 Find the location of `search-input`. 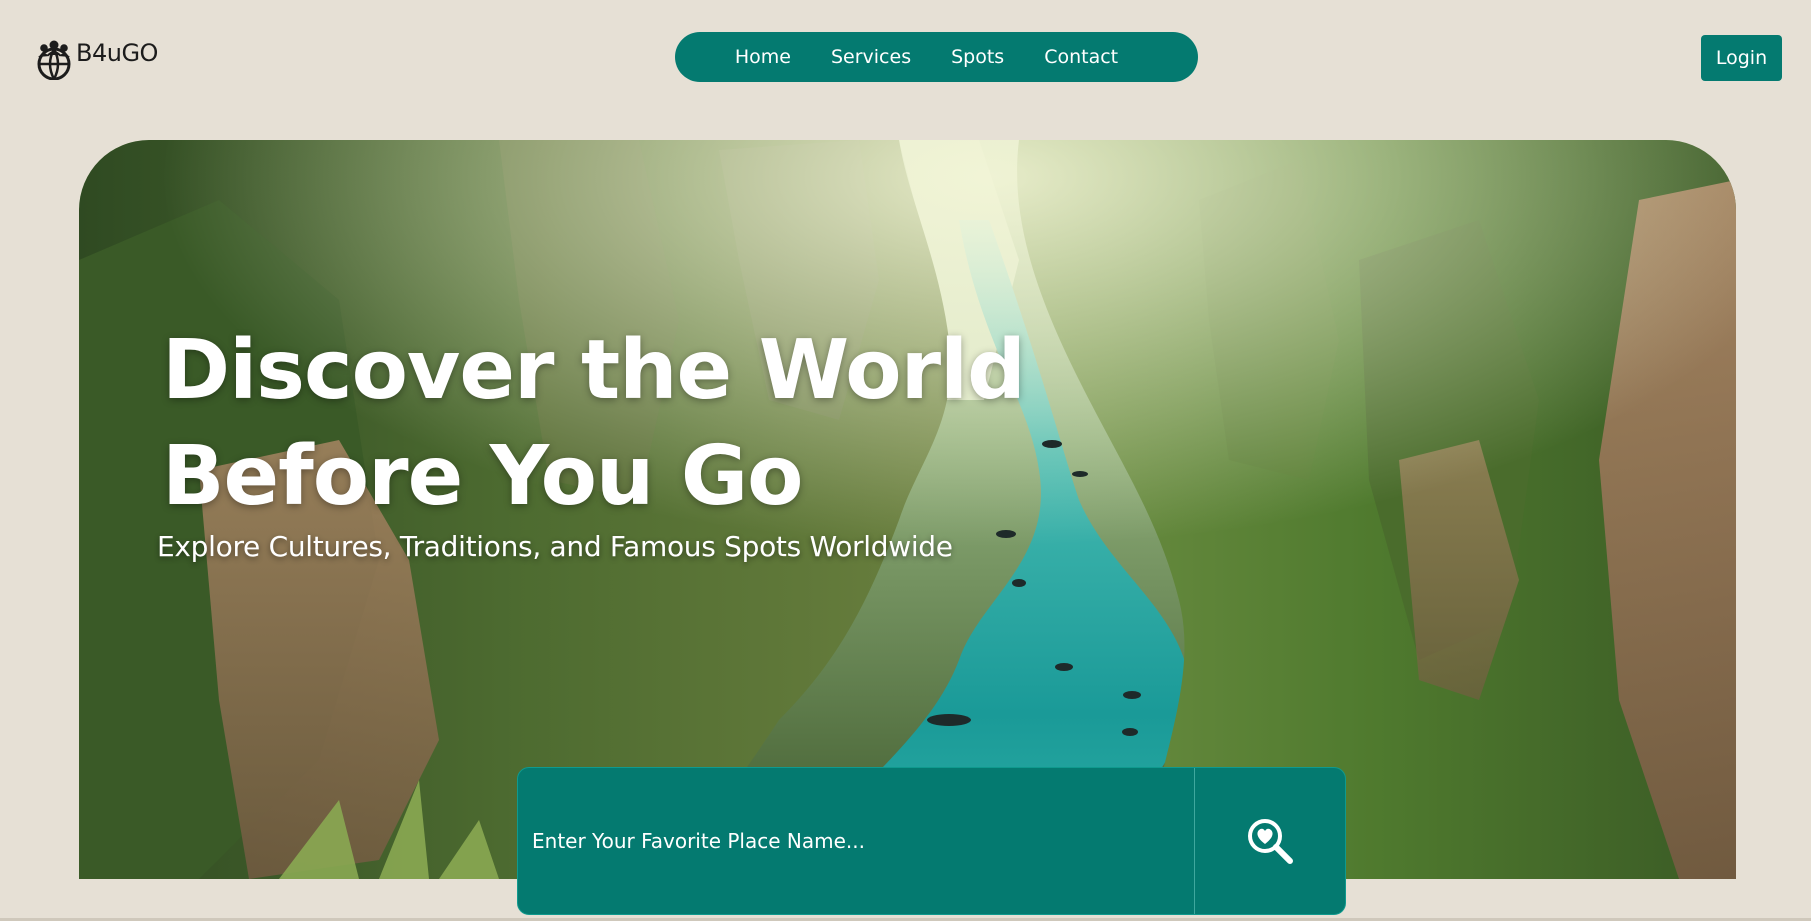

search-input is located at coordinates (856, 841).